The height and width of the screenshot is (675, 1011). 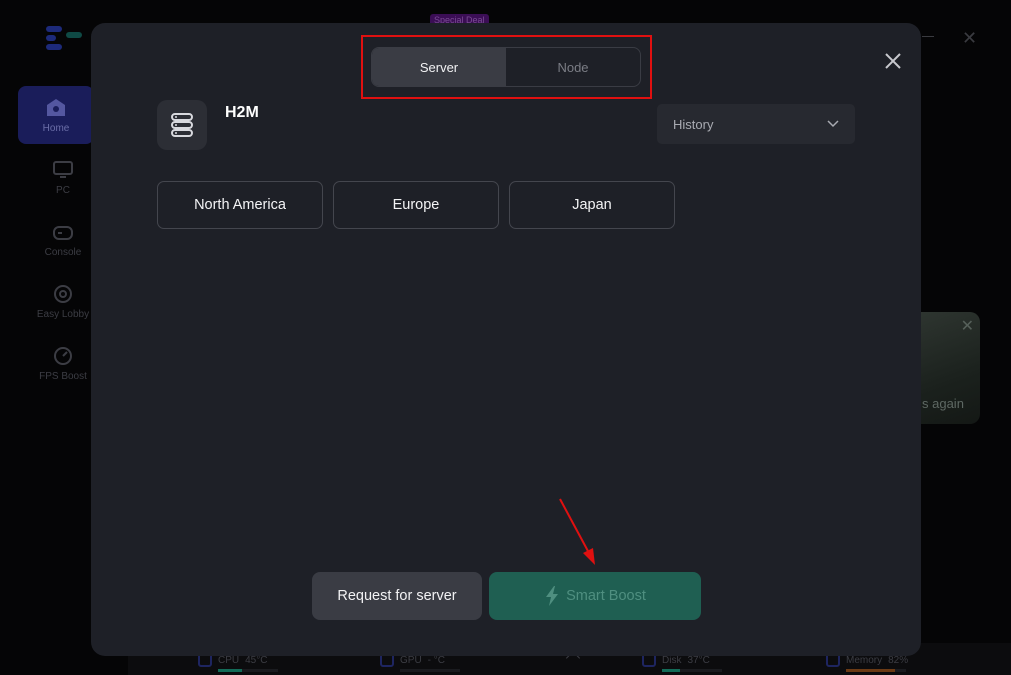 I want to click on app-logo, so click(x=64, y=38).